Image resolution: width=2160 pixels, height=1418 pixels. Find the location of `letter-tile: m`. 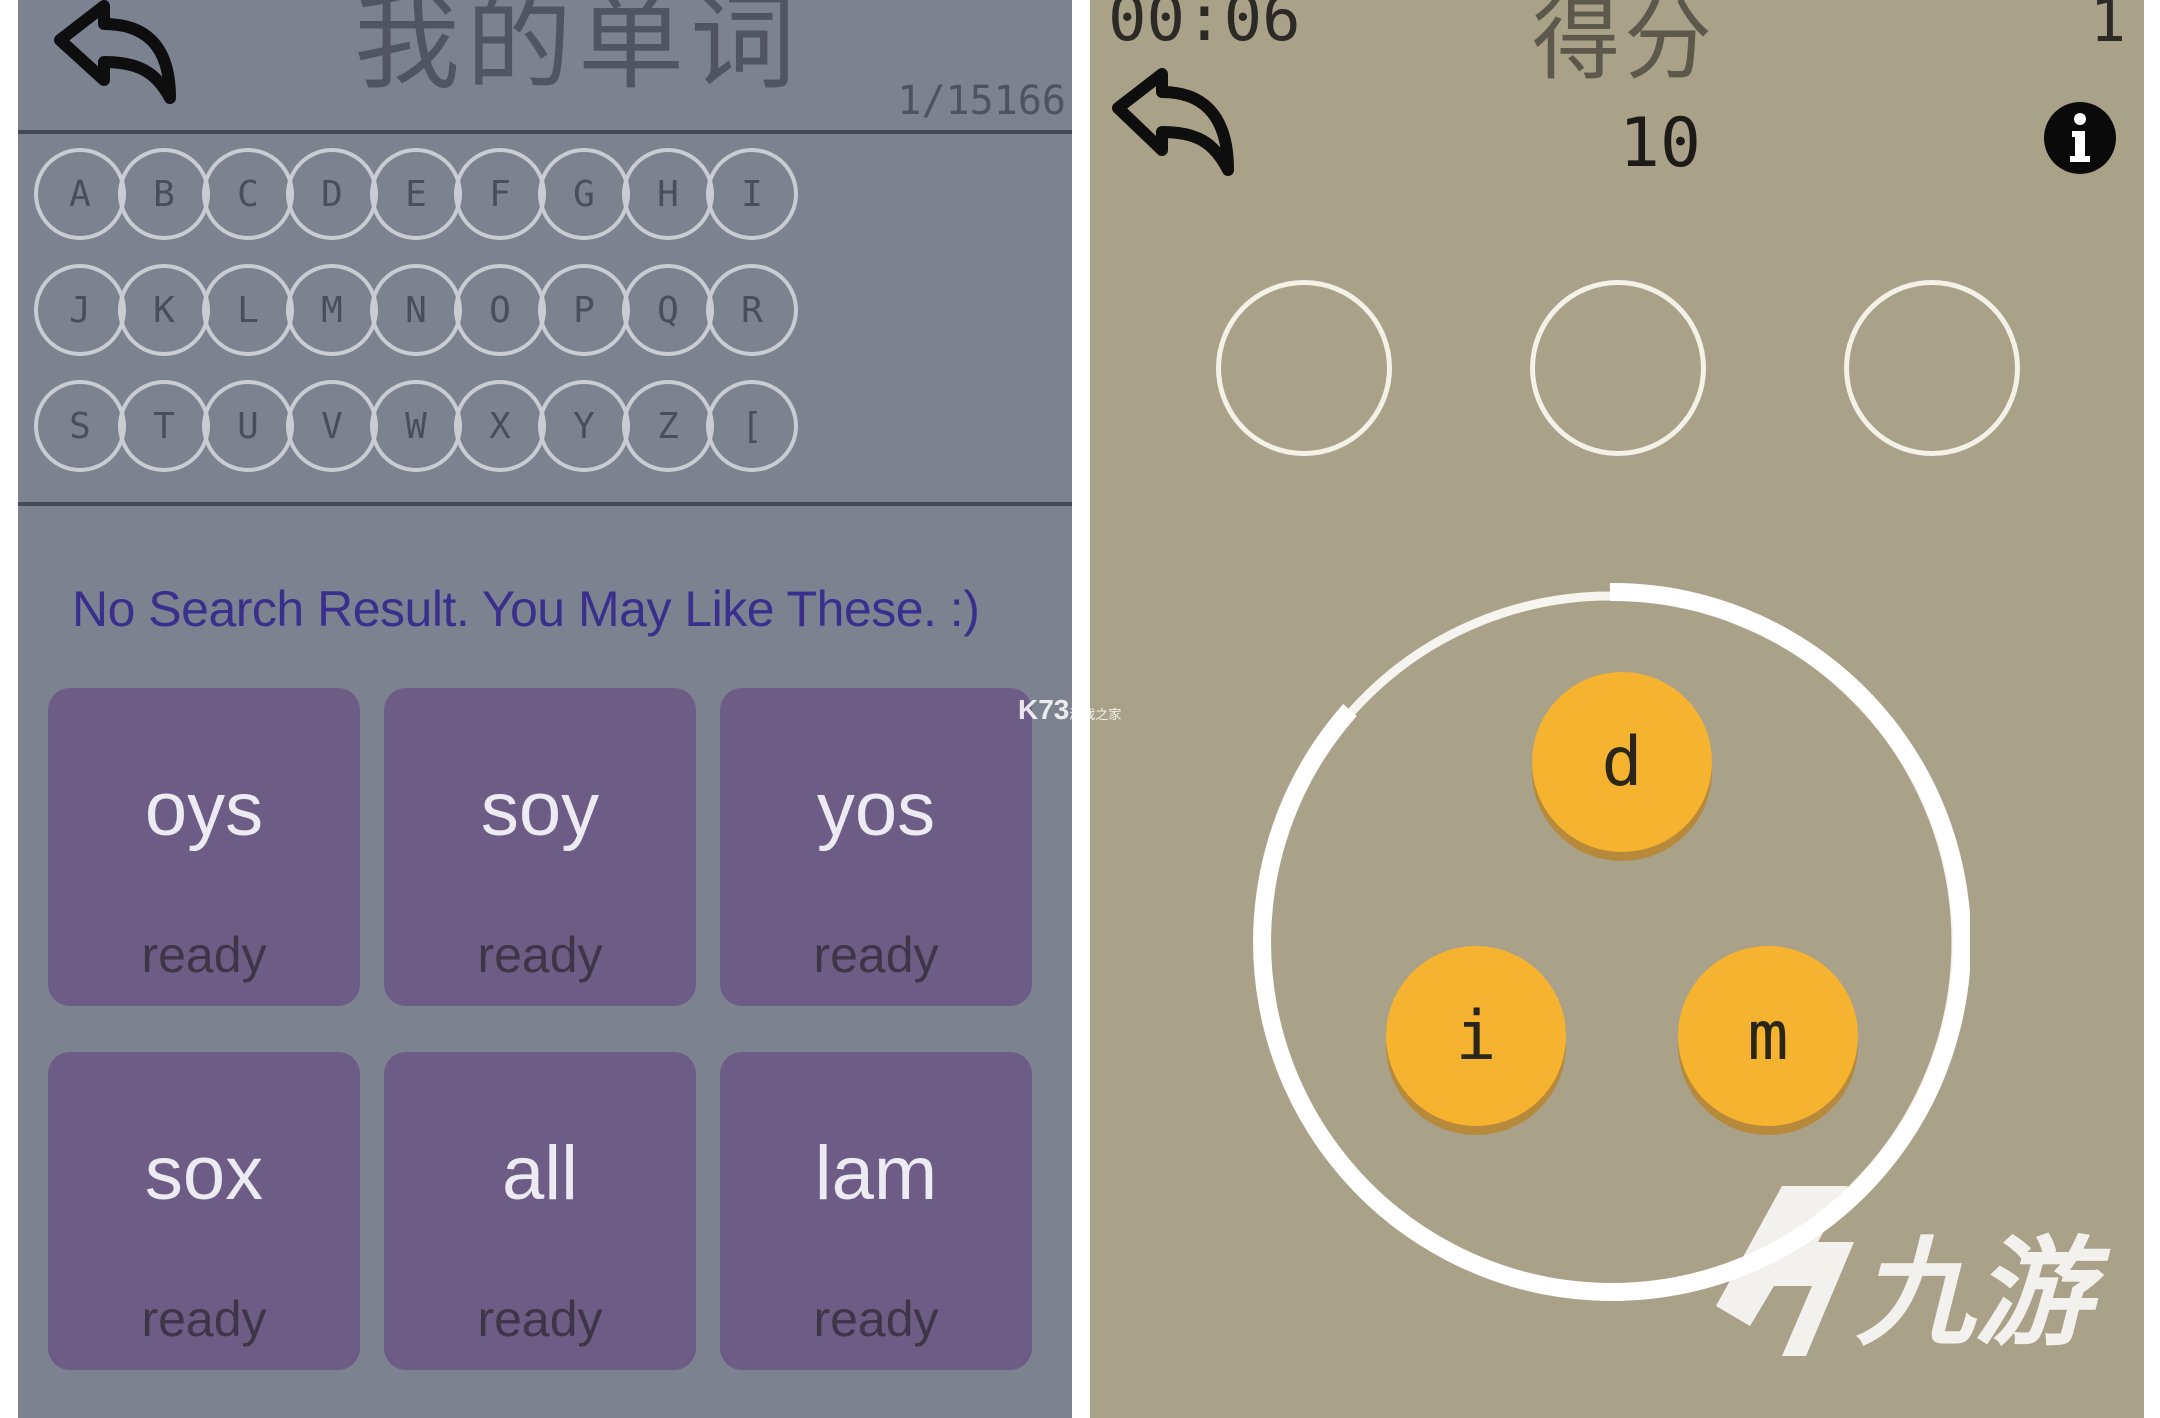

letter-tile: m is located at coordinates (1768, 1036).